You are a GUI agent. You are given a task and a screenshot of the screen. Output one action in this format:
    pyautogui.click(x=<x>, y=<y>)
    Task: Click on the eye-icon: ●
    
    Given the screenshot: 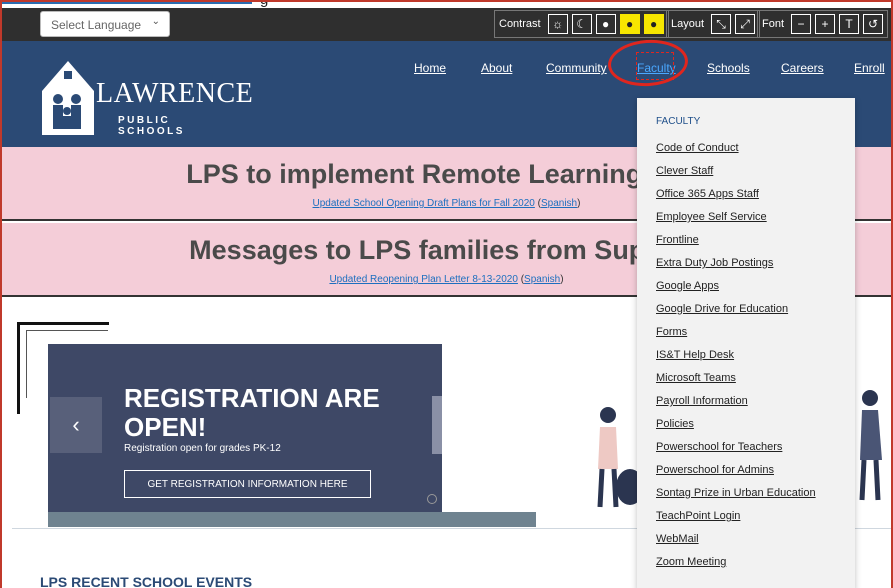 What is the action you would take?
    pyautogui.click(x=605, y=24)
    